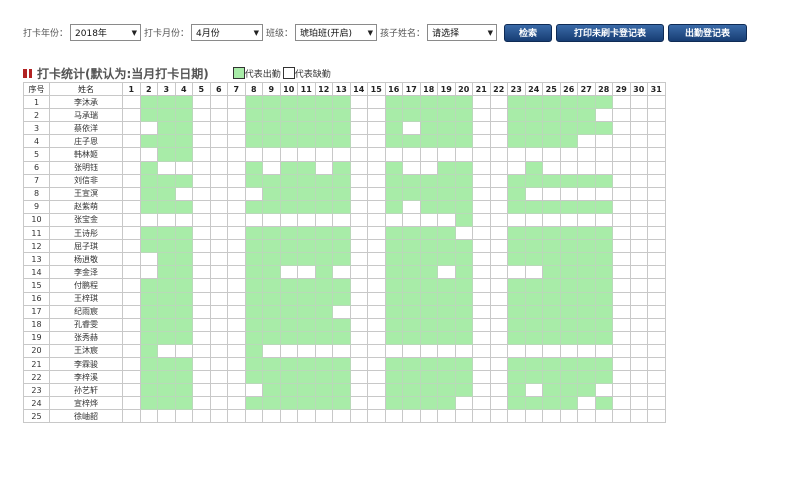 Image resolution: width=800 pixels, height=499 pixels. What do you see at coordinates (36, 390) in the screenshot?
I see `row-index: 23` at bounding box center [36, 390].